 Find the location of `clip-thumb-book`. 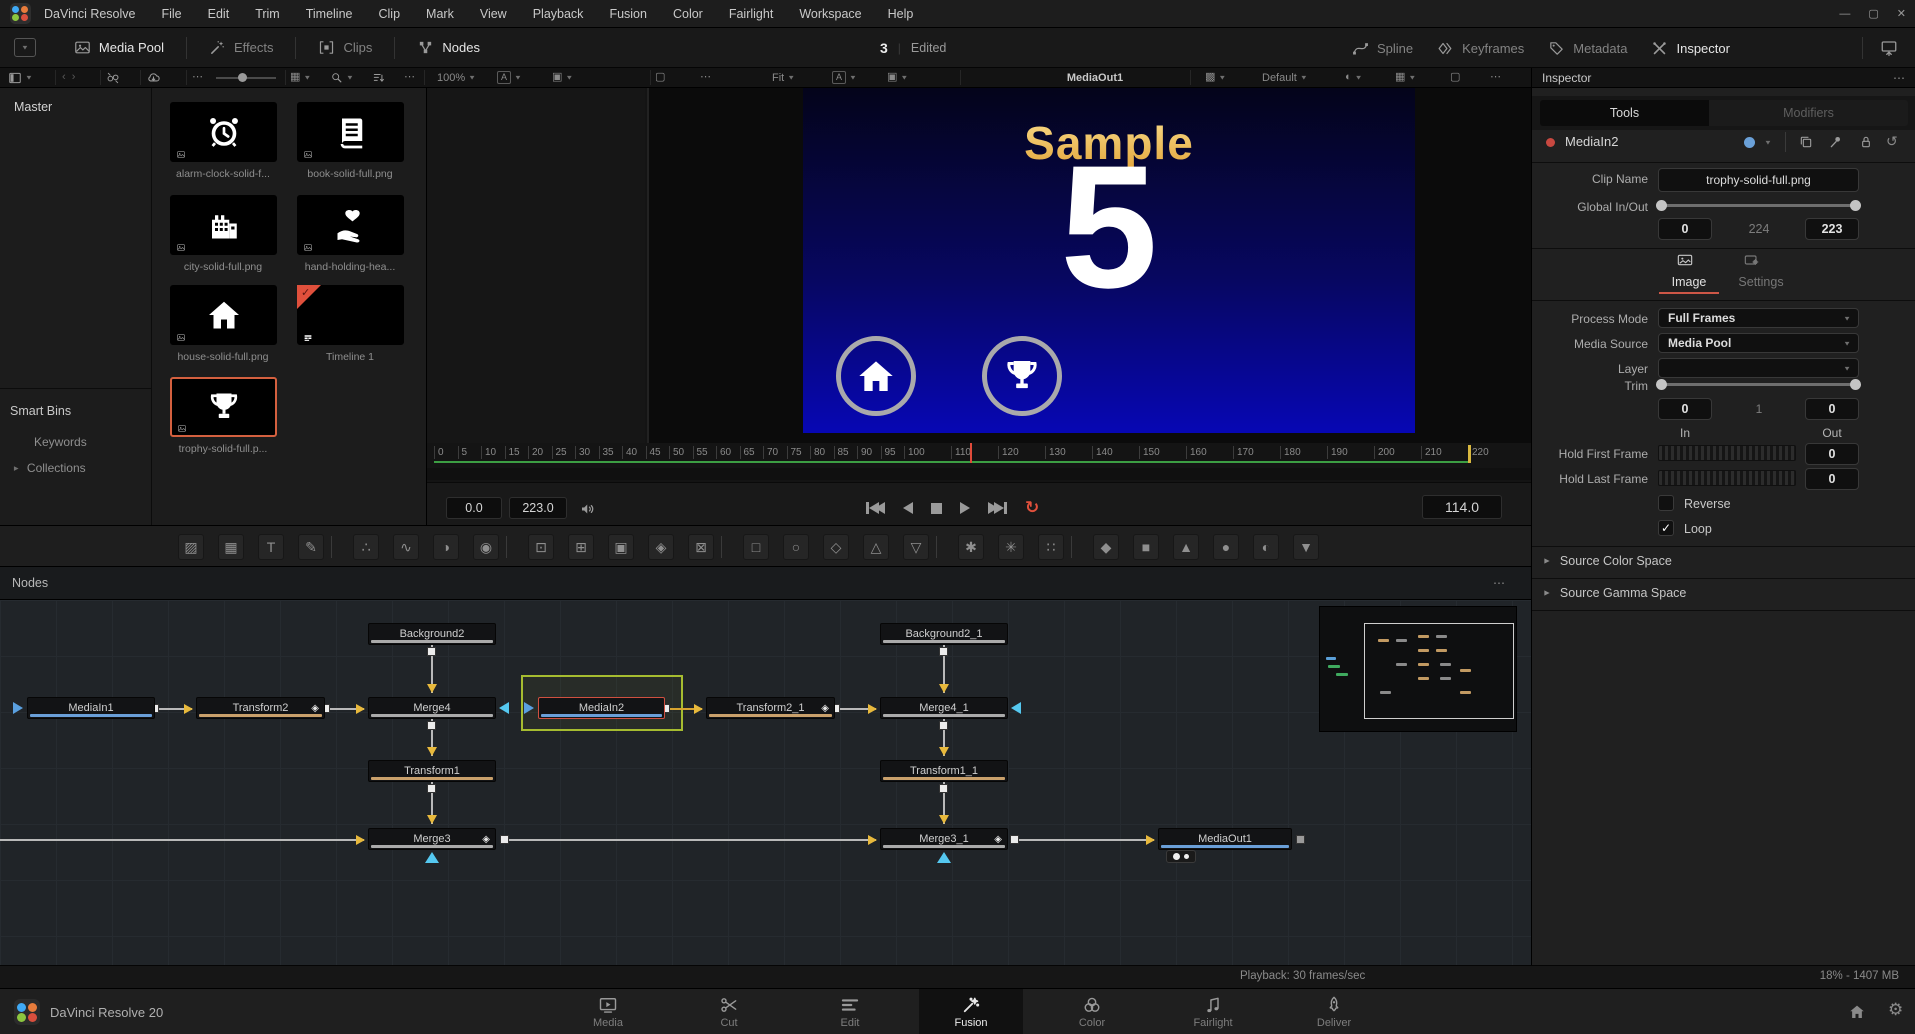

clip-thumb-book is located at coordinates (350, 132).